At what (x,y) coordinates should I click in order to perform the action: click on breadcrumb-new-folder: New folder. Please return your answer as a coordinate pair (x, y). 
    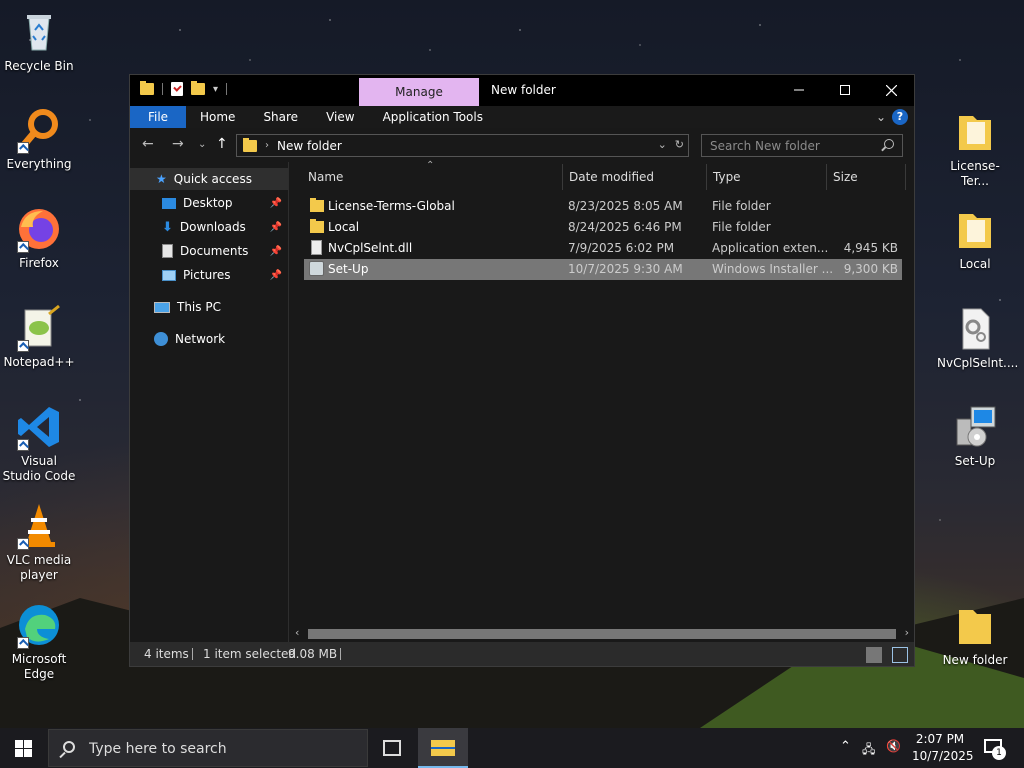
    Looking at the image, I should click on (309, 146).